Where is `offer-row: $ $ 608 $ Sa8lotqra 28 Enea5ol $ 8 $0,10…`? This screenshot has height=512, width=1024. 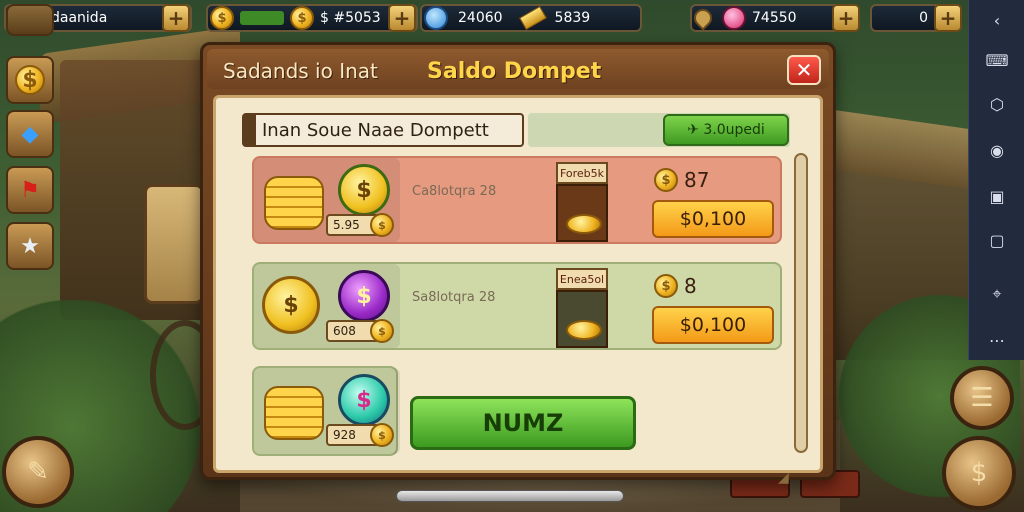
offer-row: $ $ 608 $ Sa8lotqra 28 Enea5ol $ 8 $0,10… is located at coordinates (517, 306).